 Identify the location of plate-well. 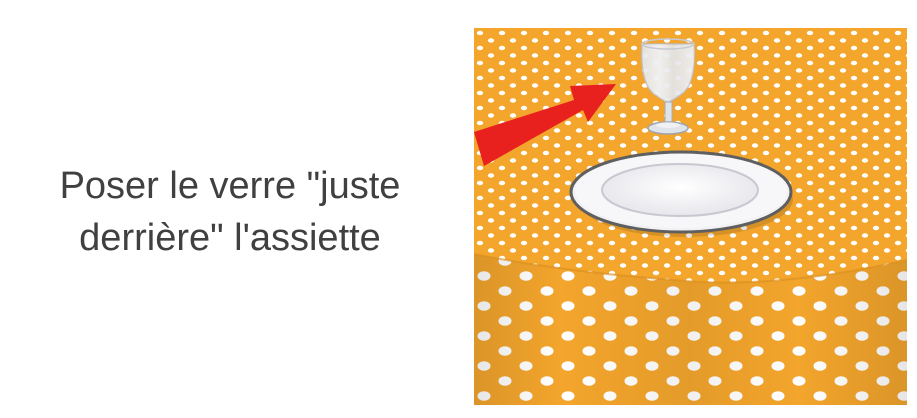
(680, 190).